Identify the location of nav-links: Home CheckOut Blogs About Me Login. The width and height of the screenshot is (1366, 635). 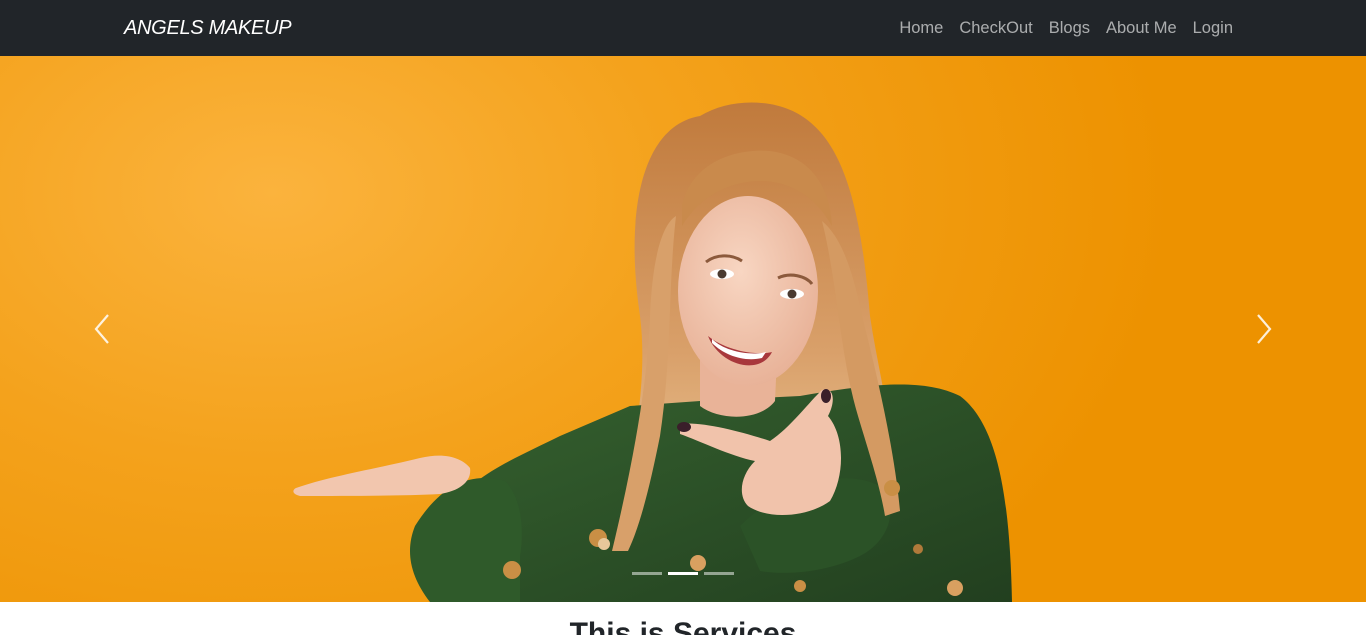
(1066, 28).